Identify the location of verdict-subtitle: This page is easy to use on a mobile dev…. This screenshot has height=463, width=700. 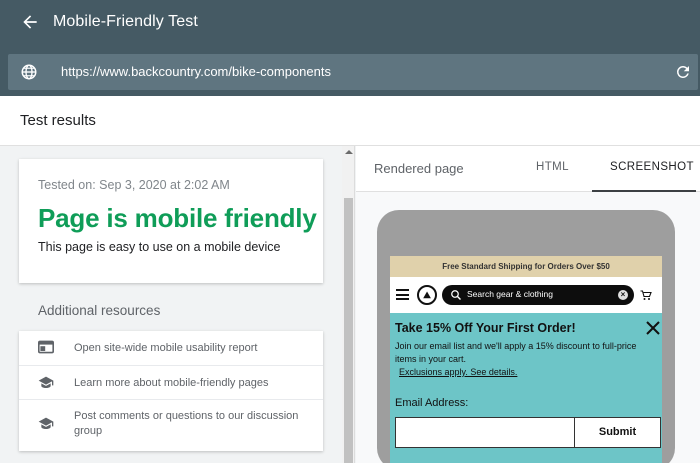
(159, 247).